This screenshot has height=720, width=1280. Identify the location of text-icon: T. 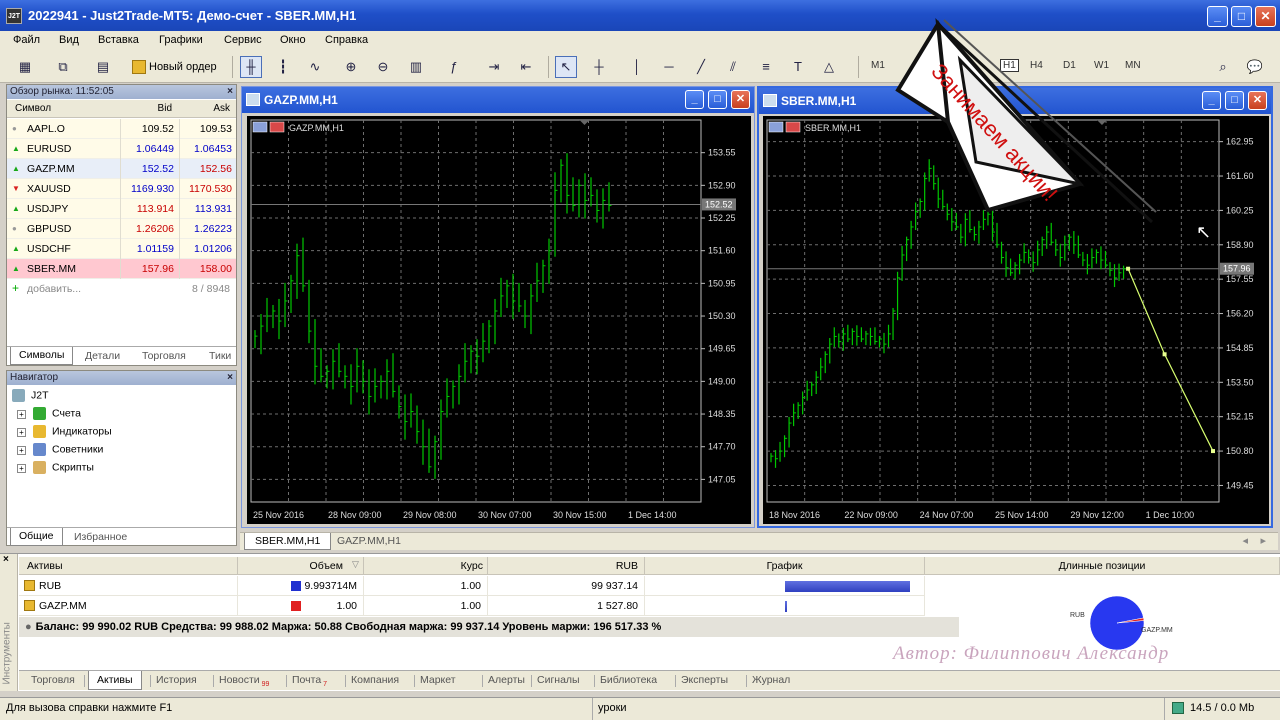
(798, 67).